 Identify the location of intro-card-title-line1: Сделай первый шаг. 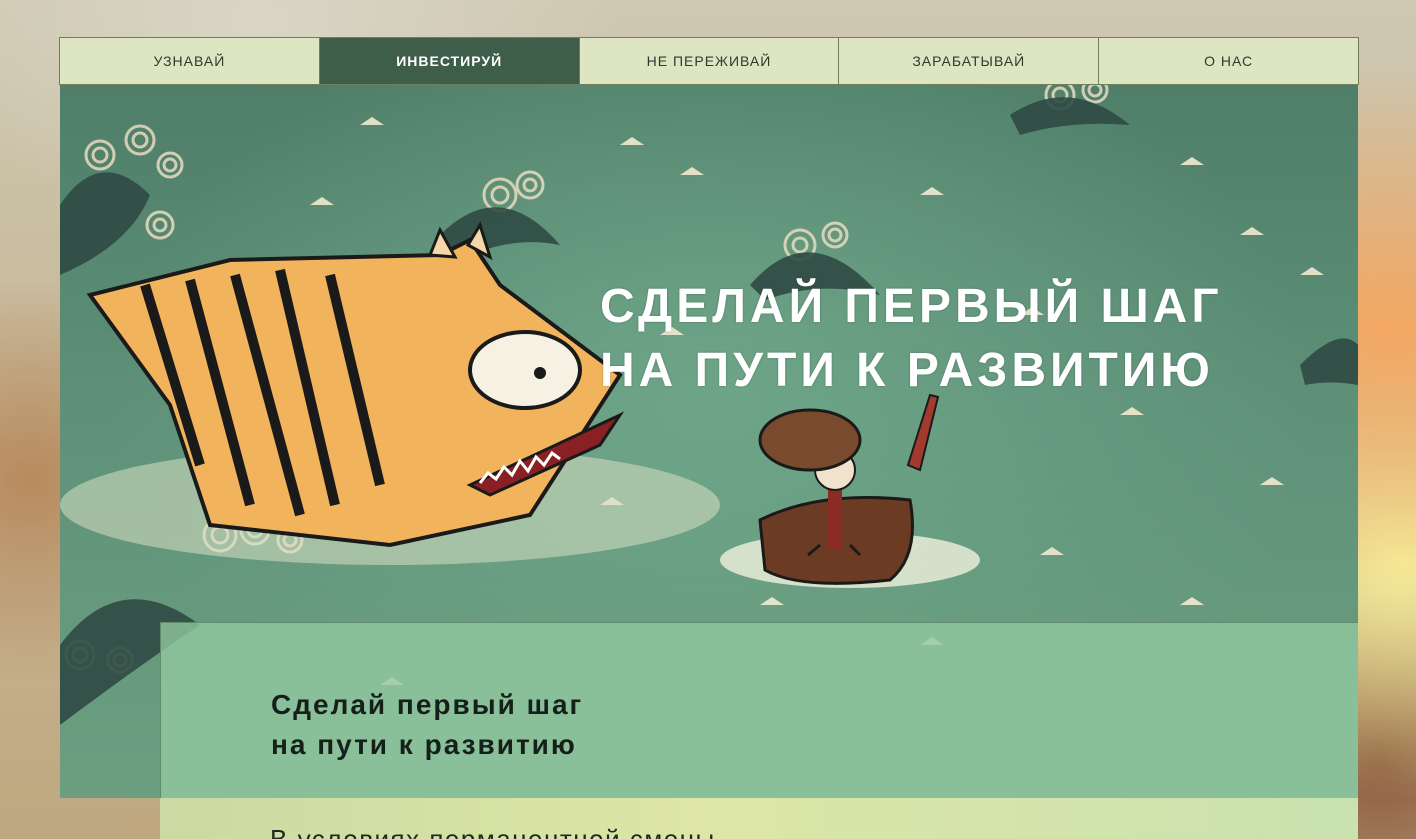
(427, 704).